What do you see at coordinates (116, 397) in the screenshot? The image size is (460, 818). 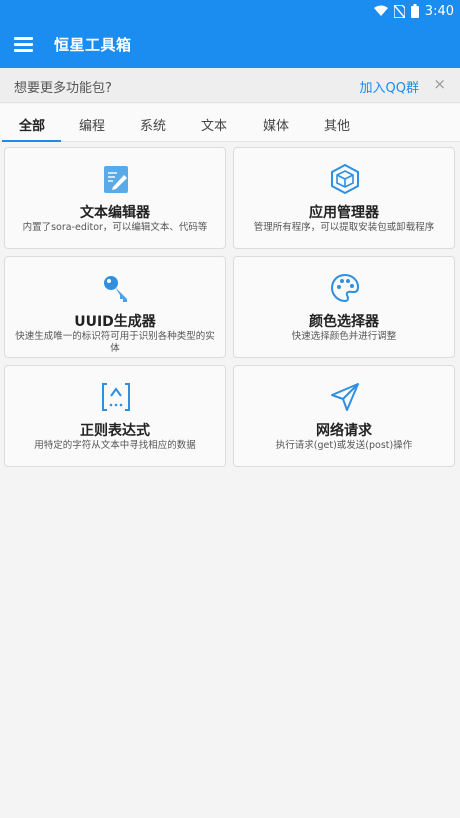 I see `regex-icon` at bounding box center [116, 397].